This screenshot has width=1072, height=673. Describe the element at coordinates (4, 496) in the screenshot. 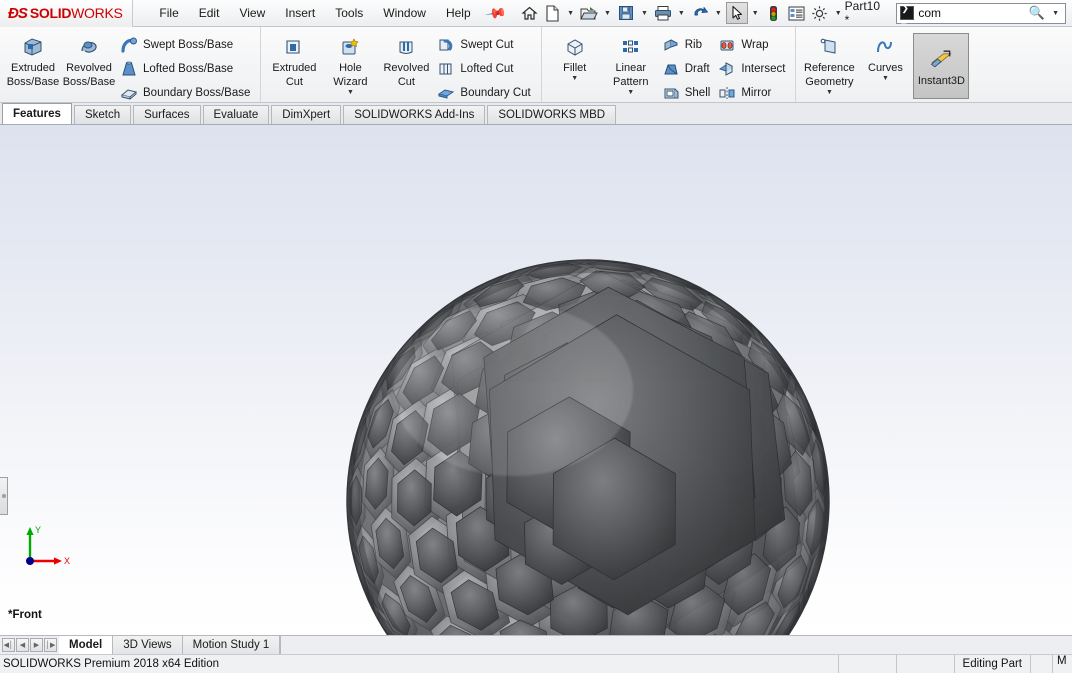

I see `collapsed-panel-handle` at that location.